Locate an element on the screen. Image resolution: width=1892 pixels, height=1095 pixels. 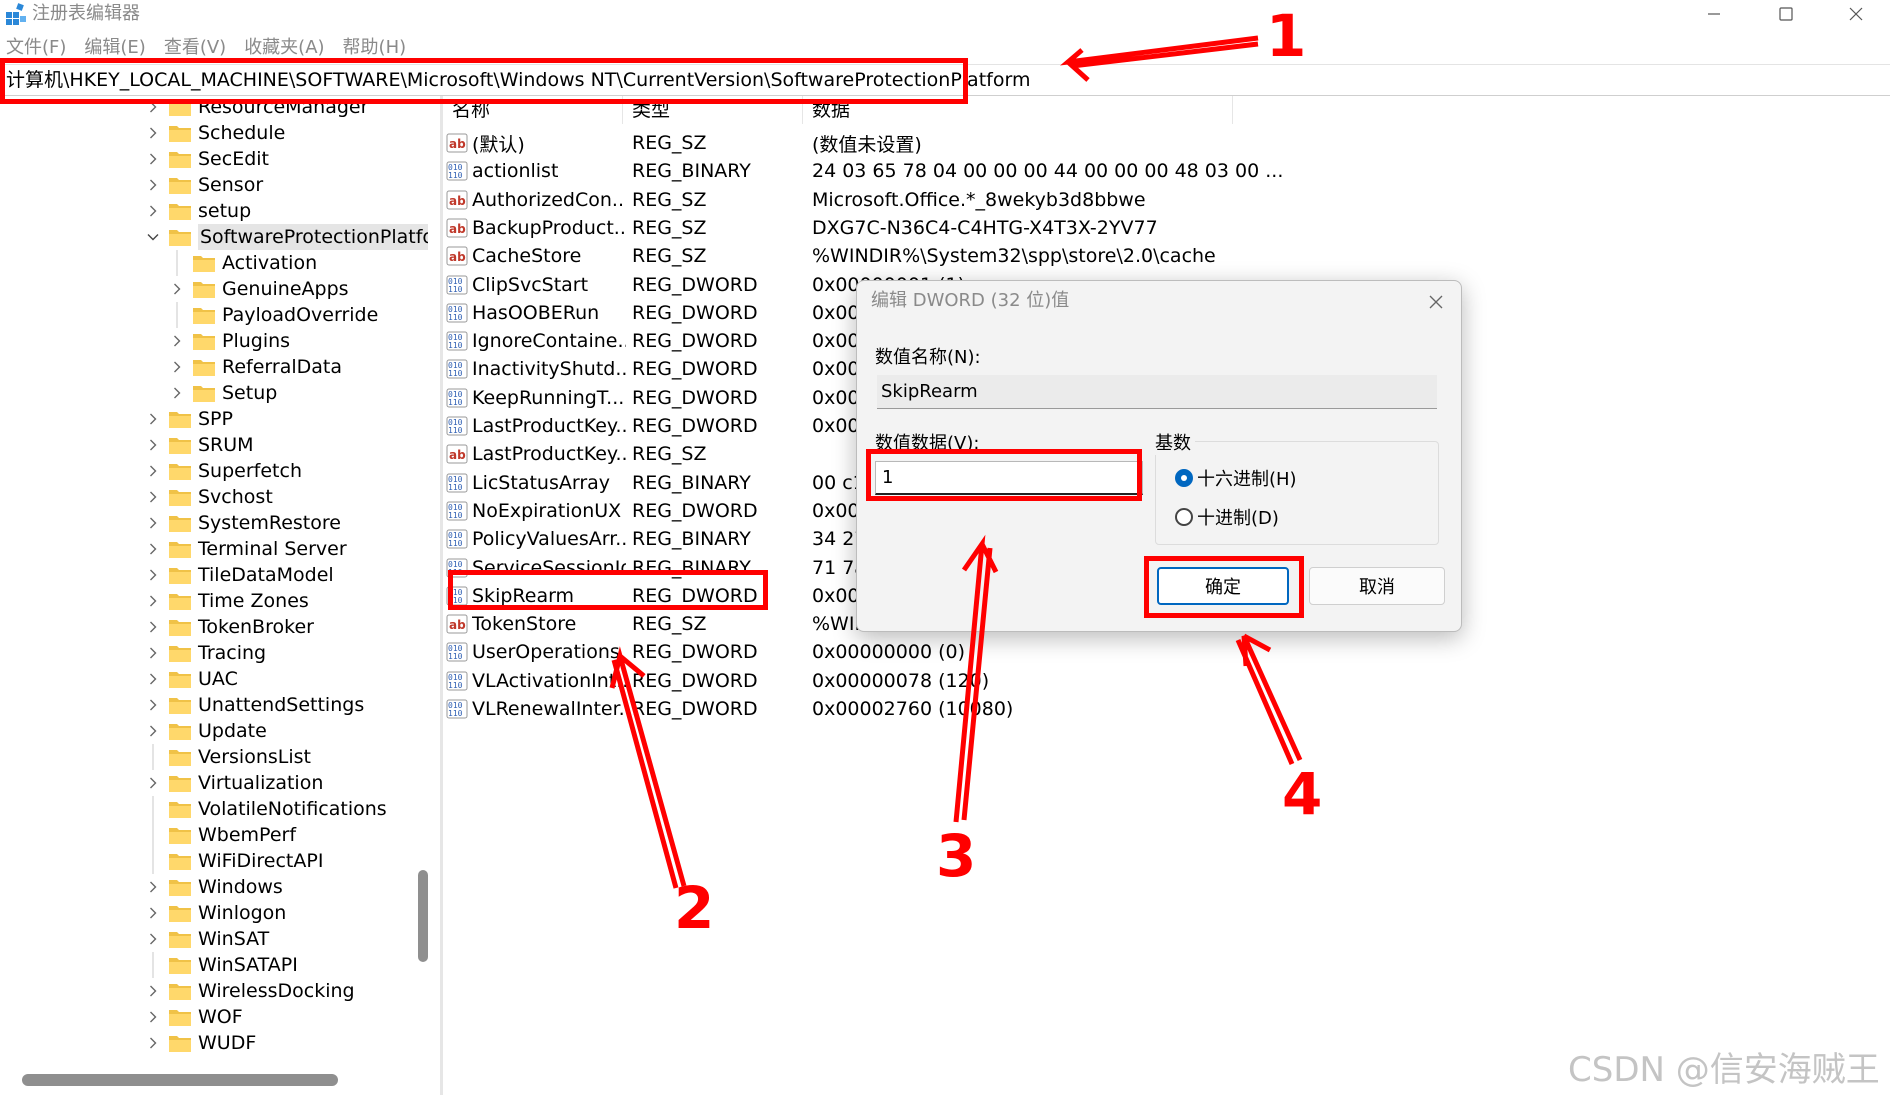
radio-dec-indicator is located at coordinates (1184, 517).